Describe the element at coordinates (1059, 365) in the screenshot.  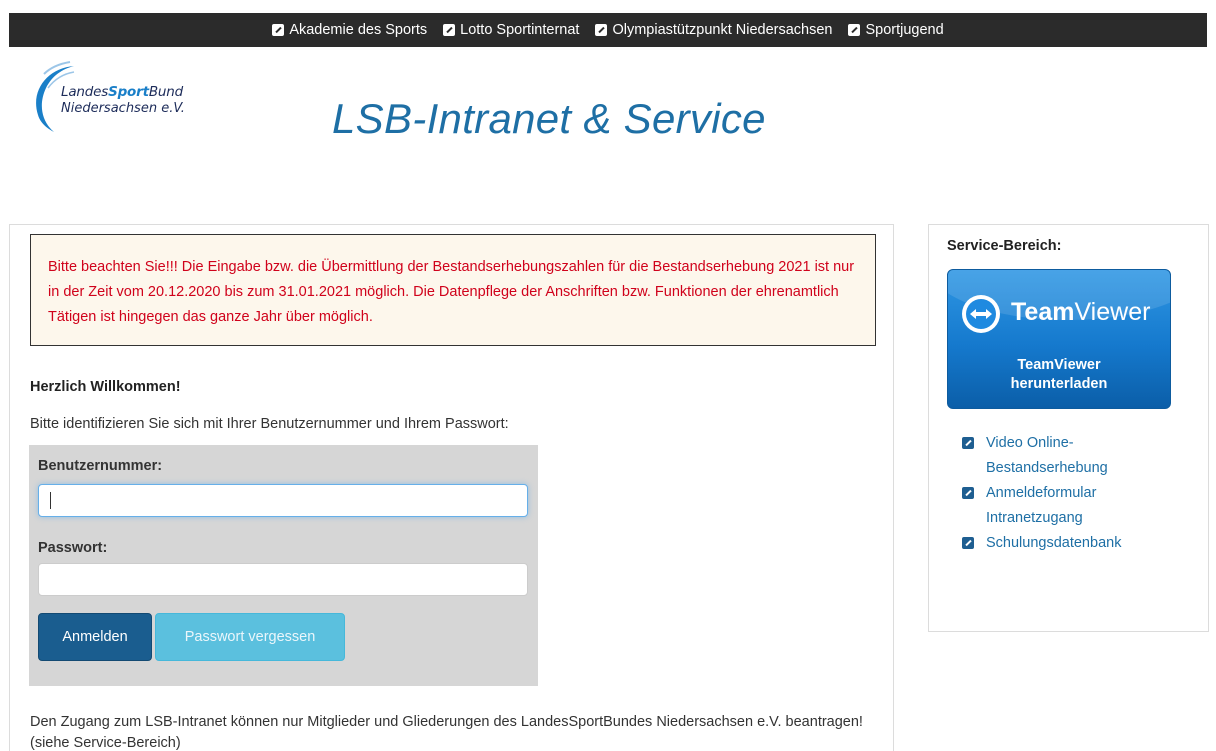
I see `teamviewer-cta-line1: TeamViewer` at that location.